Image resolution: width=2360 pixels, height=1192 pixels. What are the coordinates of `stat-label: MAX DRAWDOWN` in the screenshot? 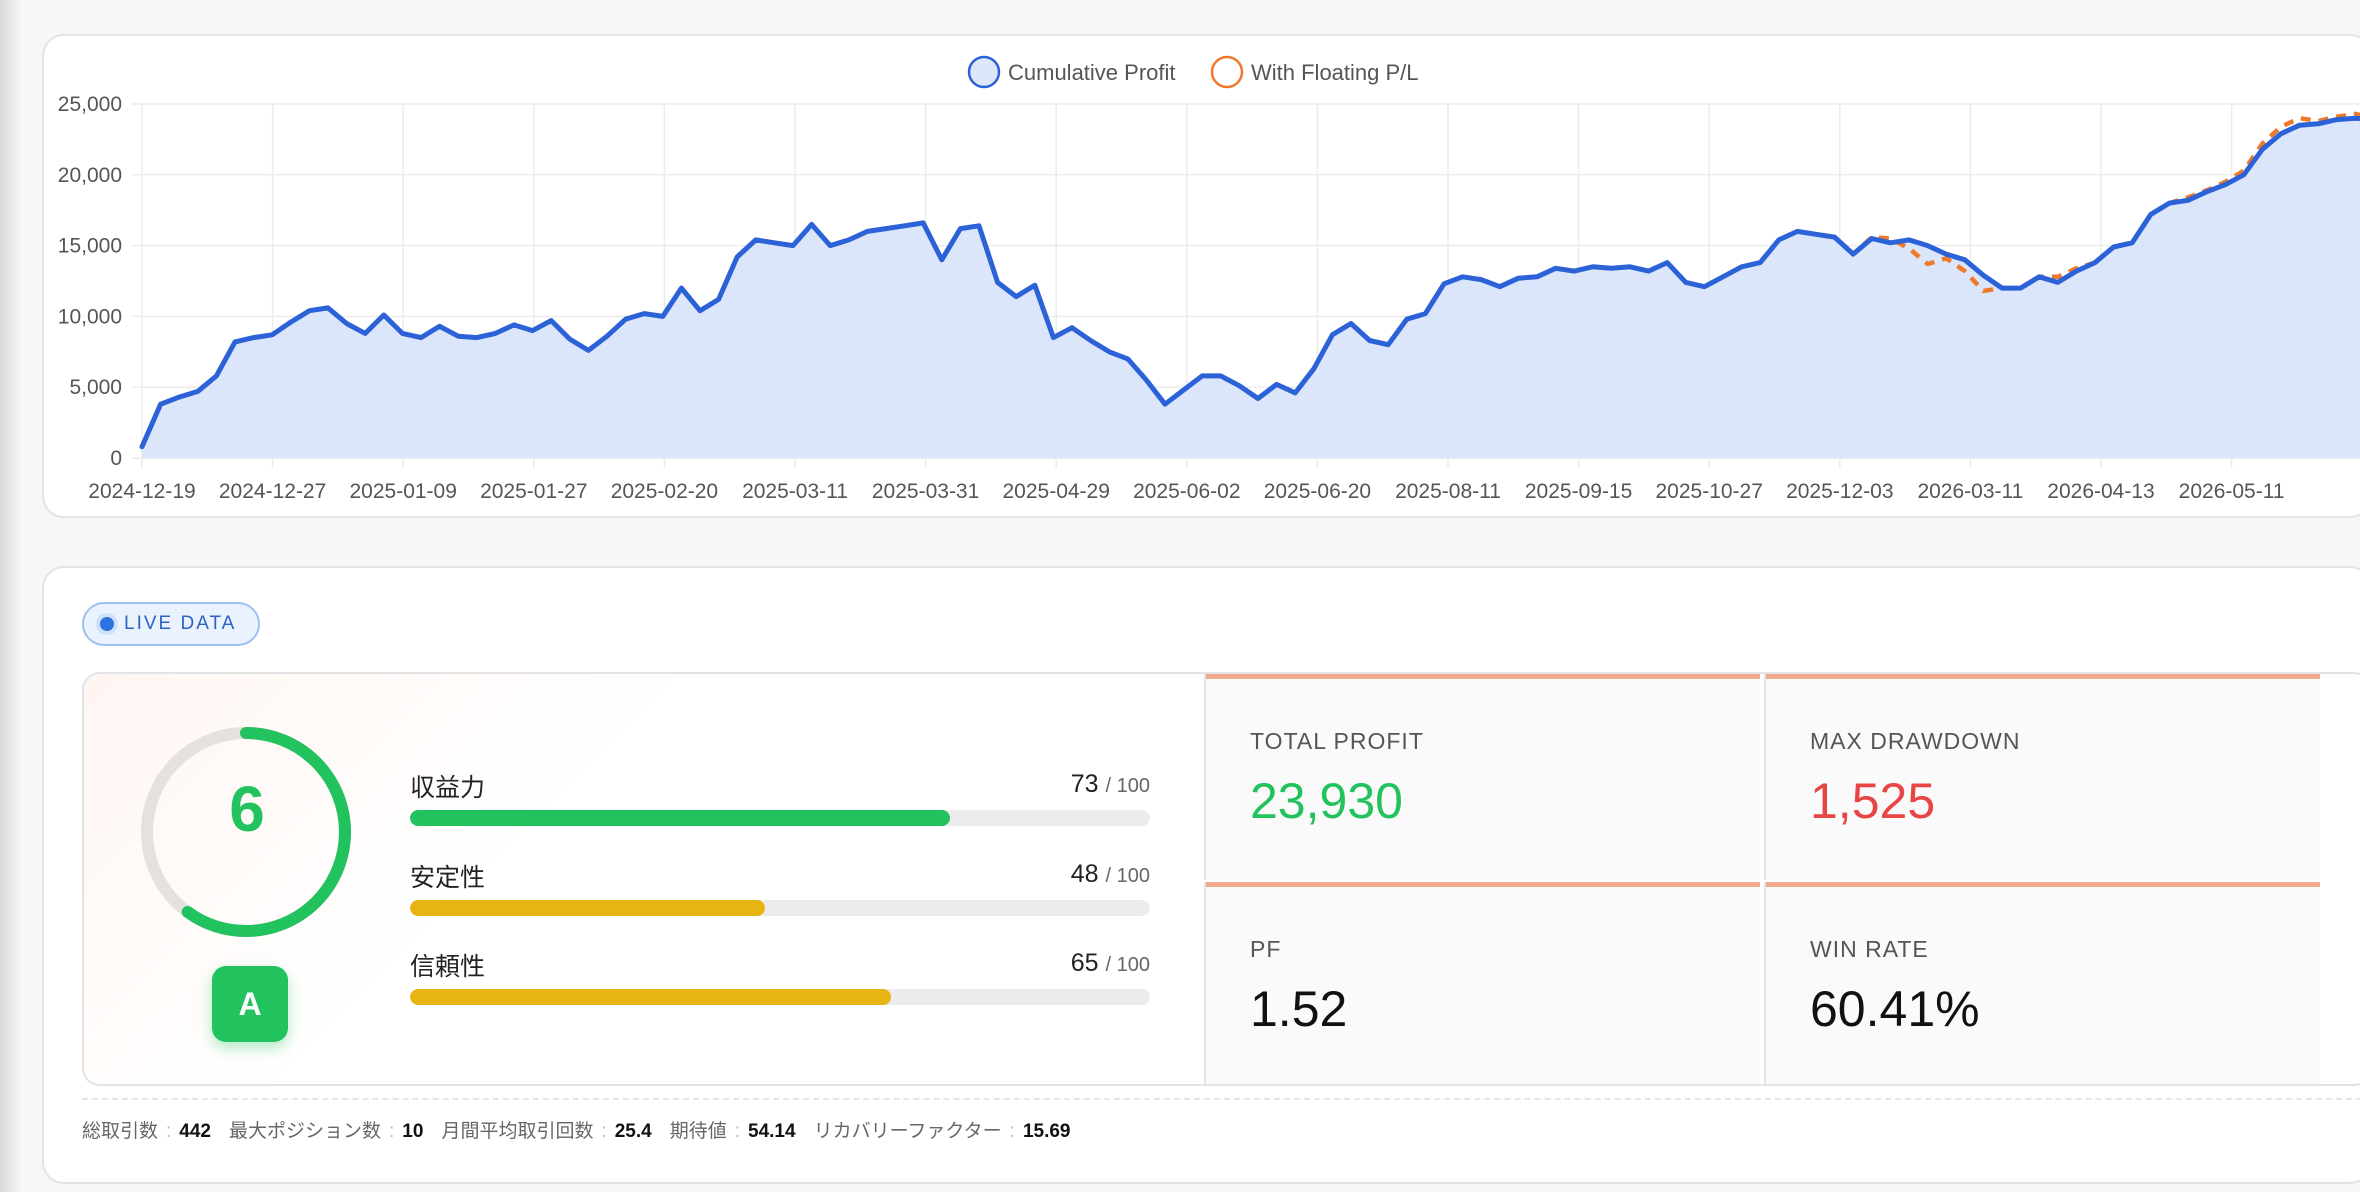 It's located at (1915, 741).